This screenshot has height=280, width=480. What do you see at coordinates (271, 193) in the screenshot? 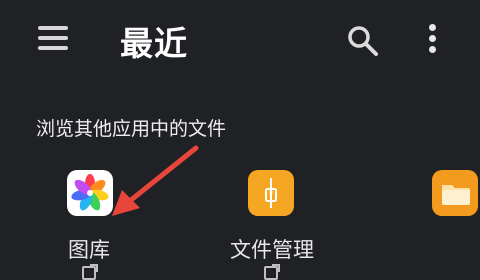
I see `file-manager-folder-icon` at bounding box center [271, 193].